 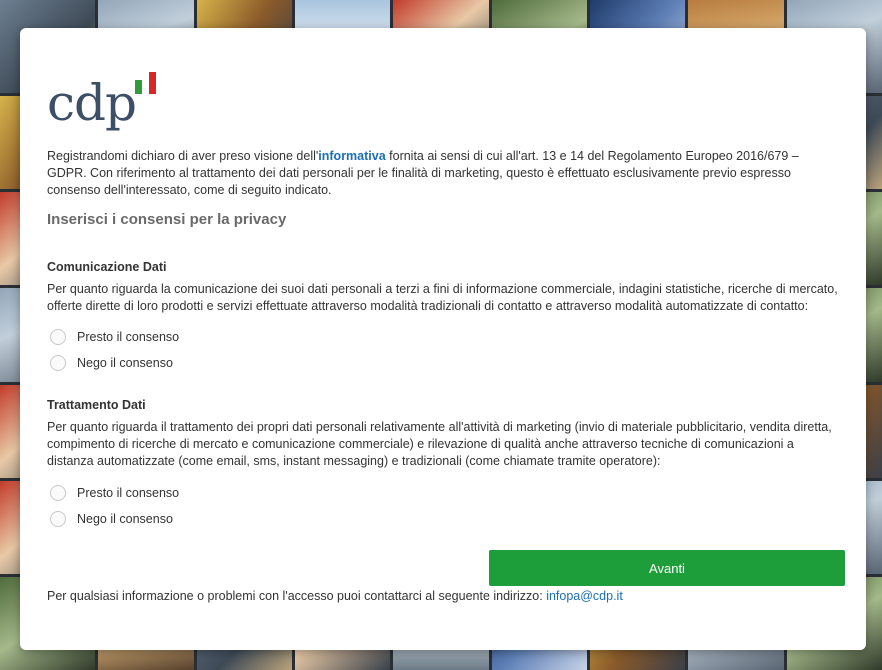 I want to click on radio-comunicazione-presto: Presto il consenso, so click(x=114, y=337).